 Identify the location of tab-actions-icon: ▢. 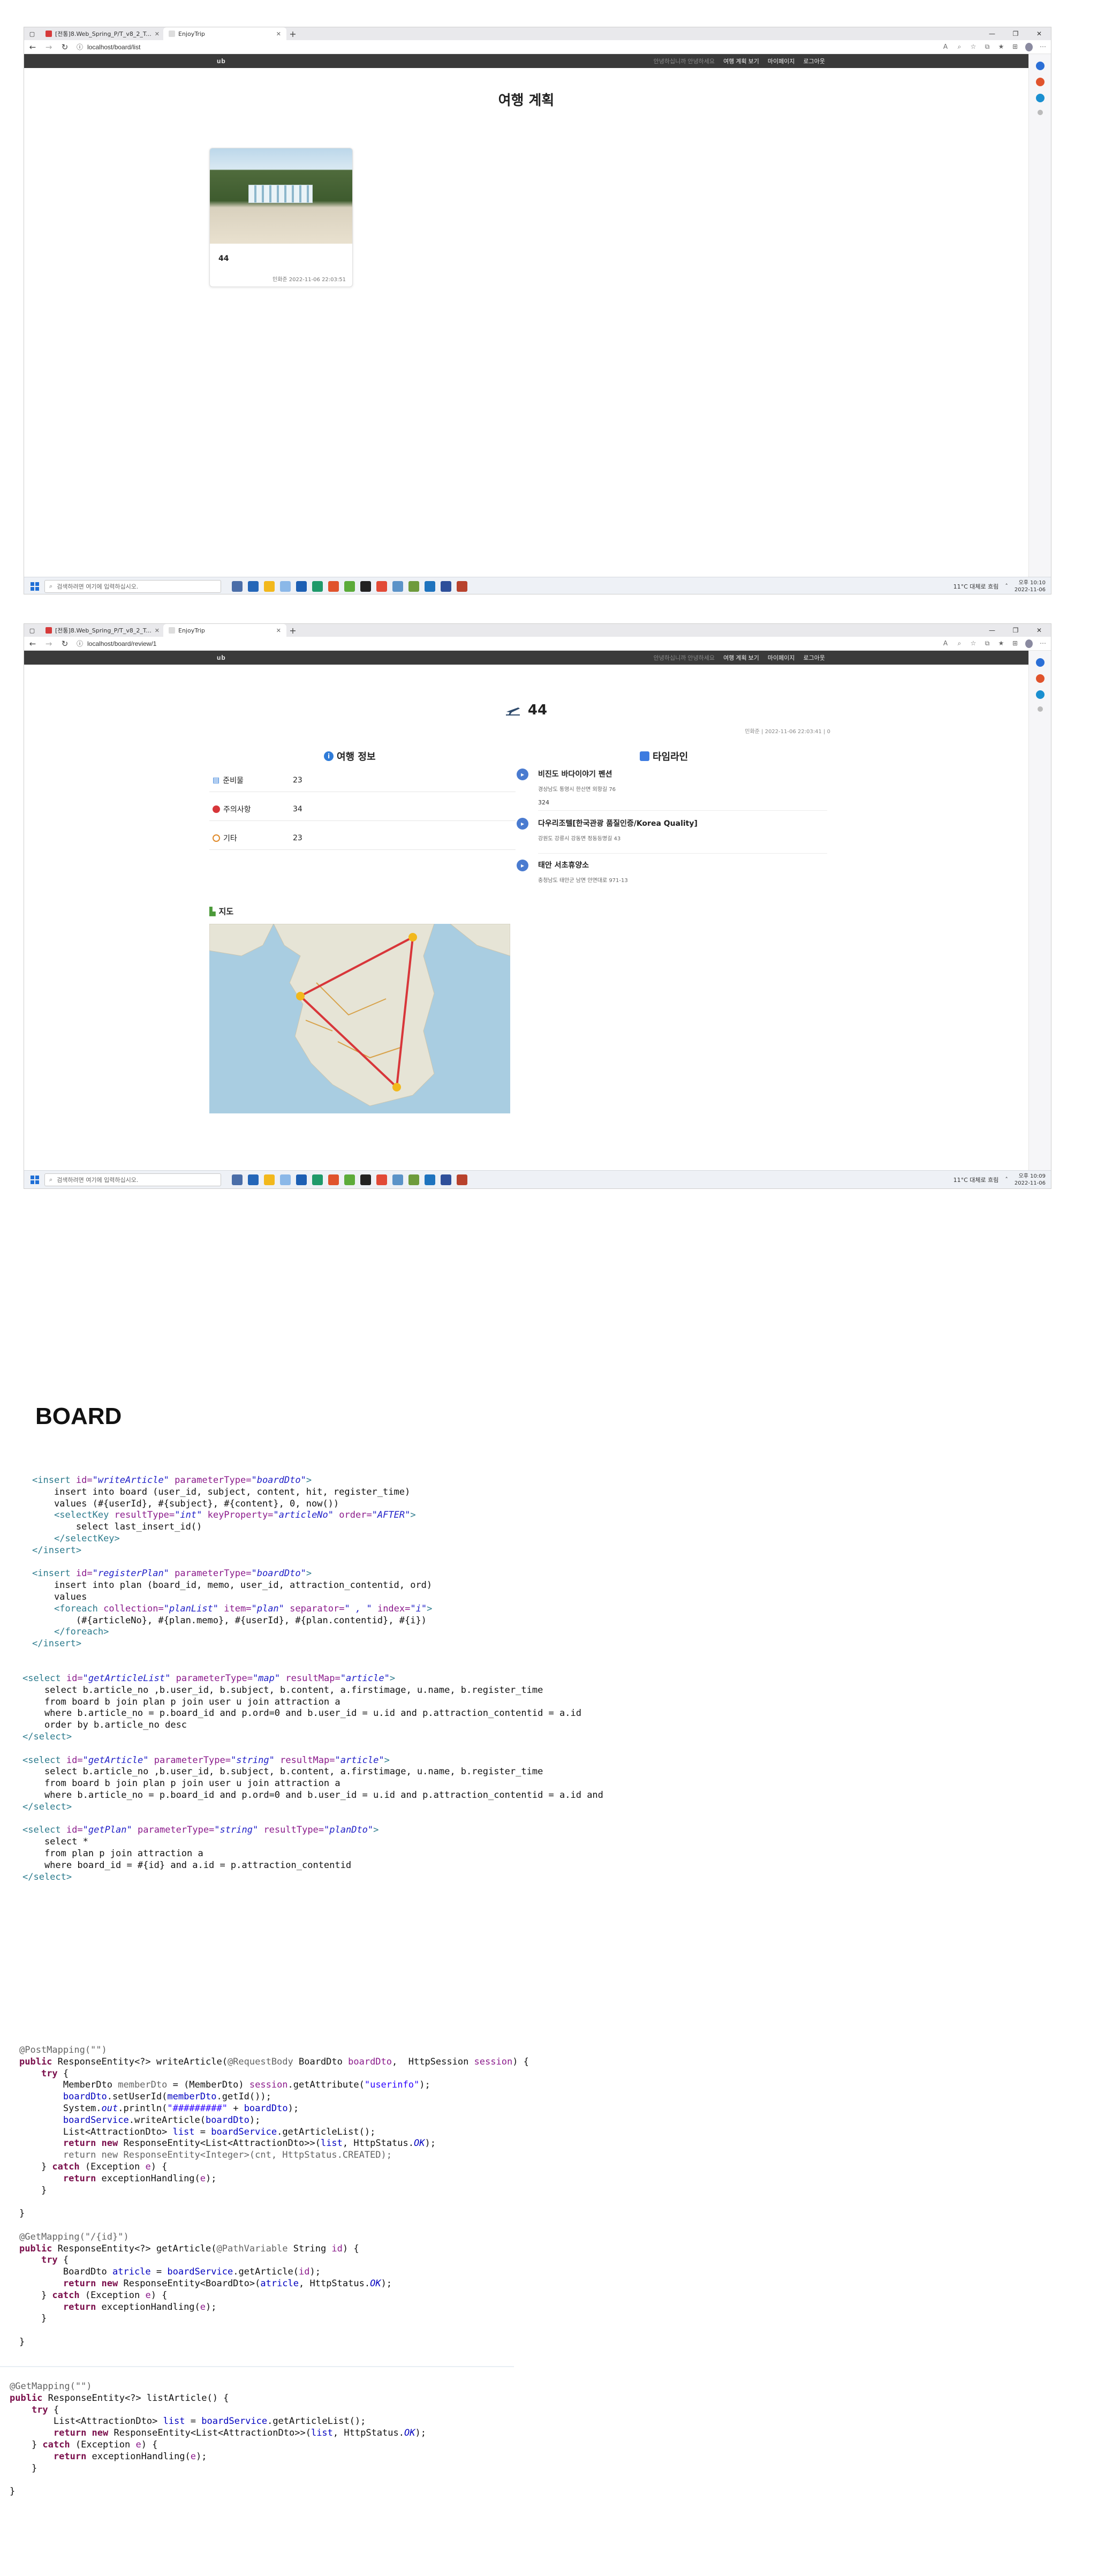
(32, 34).